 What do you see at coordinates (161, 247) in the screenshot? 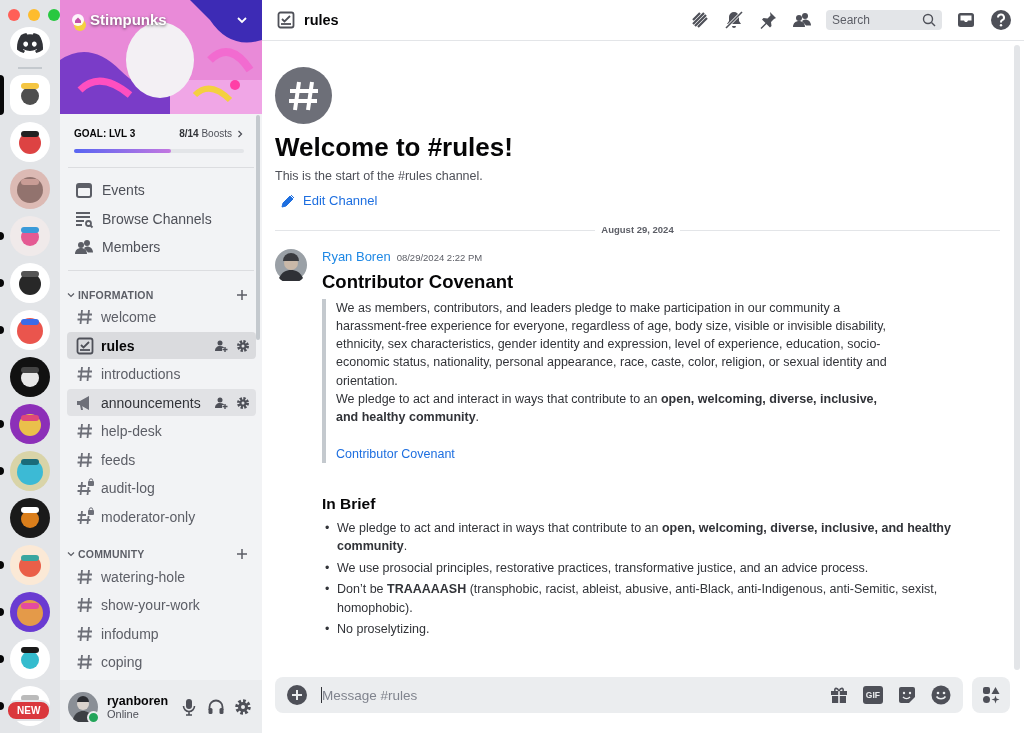
I see `nav-item: Members` at bounding box center [161, 247].